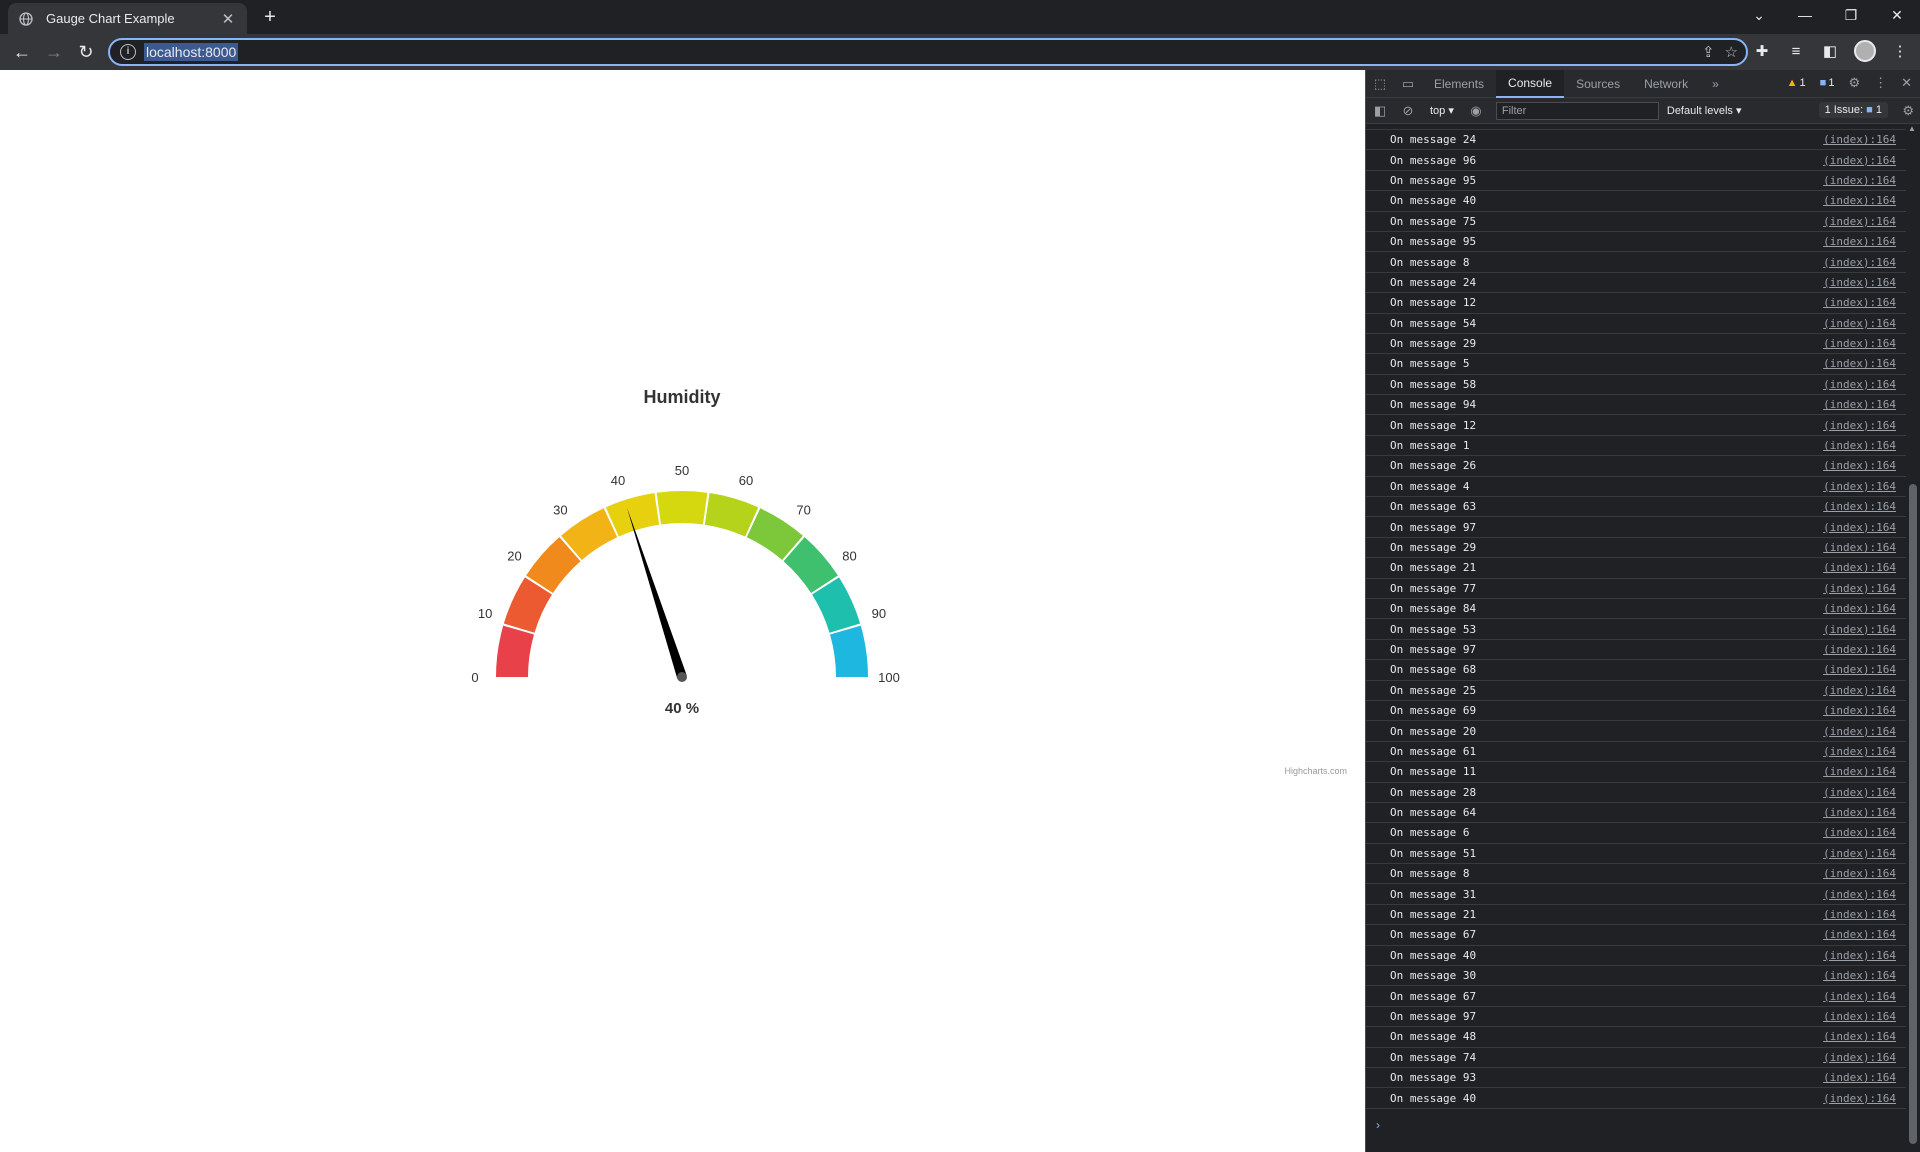 The height and width of the screenshot is (1152, 1920). What do you see at coordinates (1433, 242) in the screenshot?
I see `log-message: On message 95` at bounding box center [1433, 242].